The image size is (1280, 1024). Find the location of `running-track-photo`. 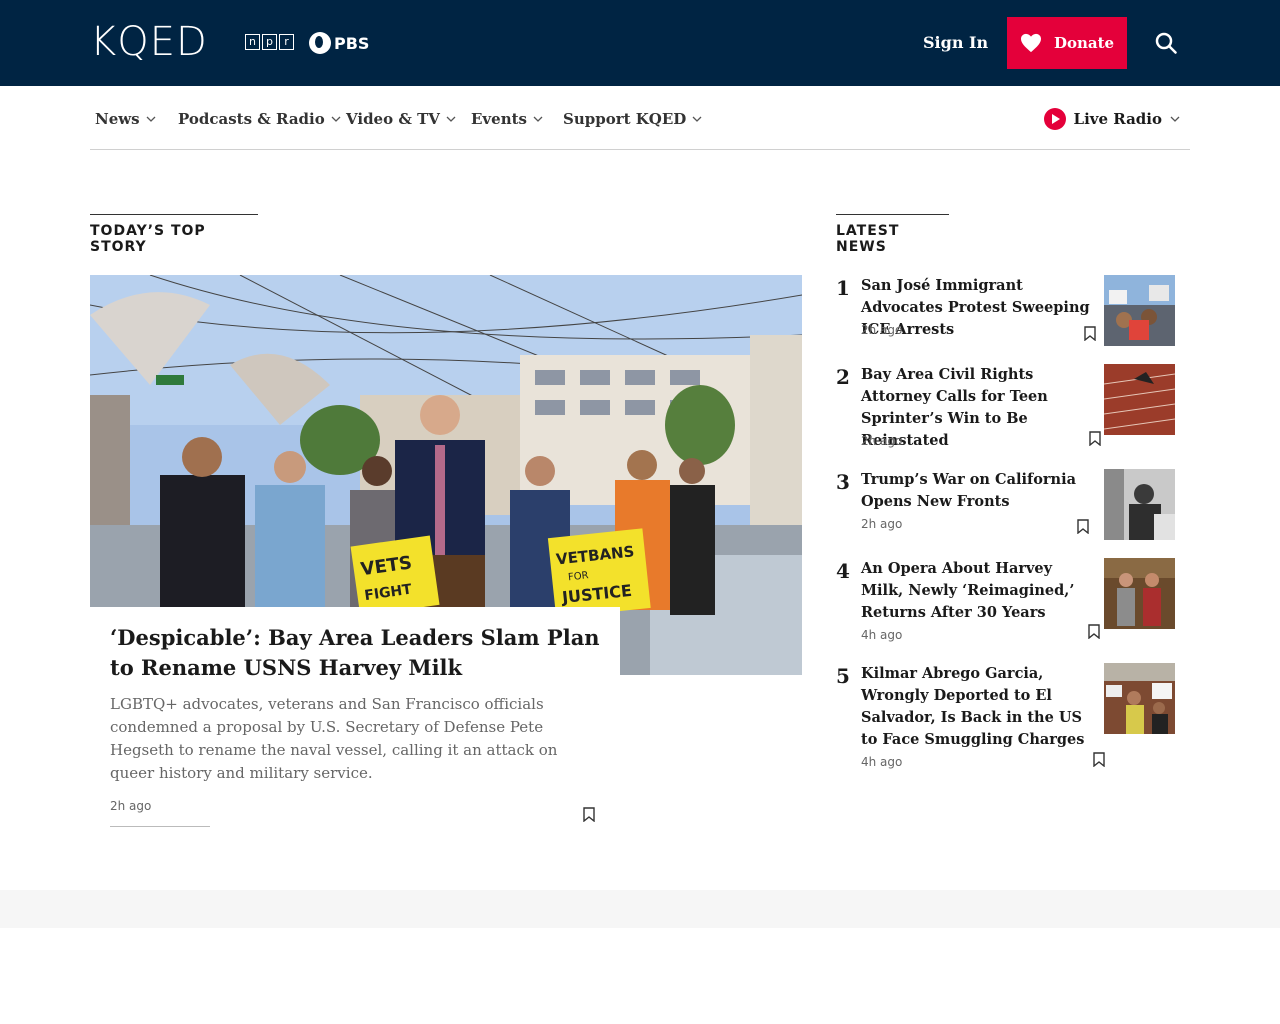

running-track-photo is located at coordinates (1139, 399).